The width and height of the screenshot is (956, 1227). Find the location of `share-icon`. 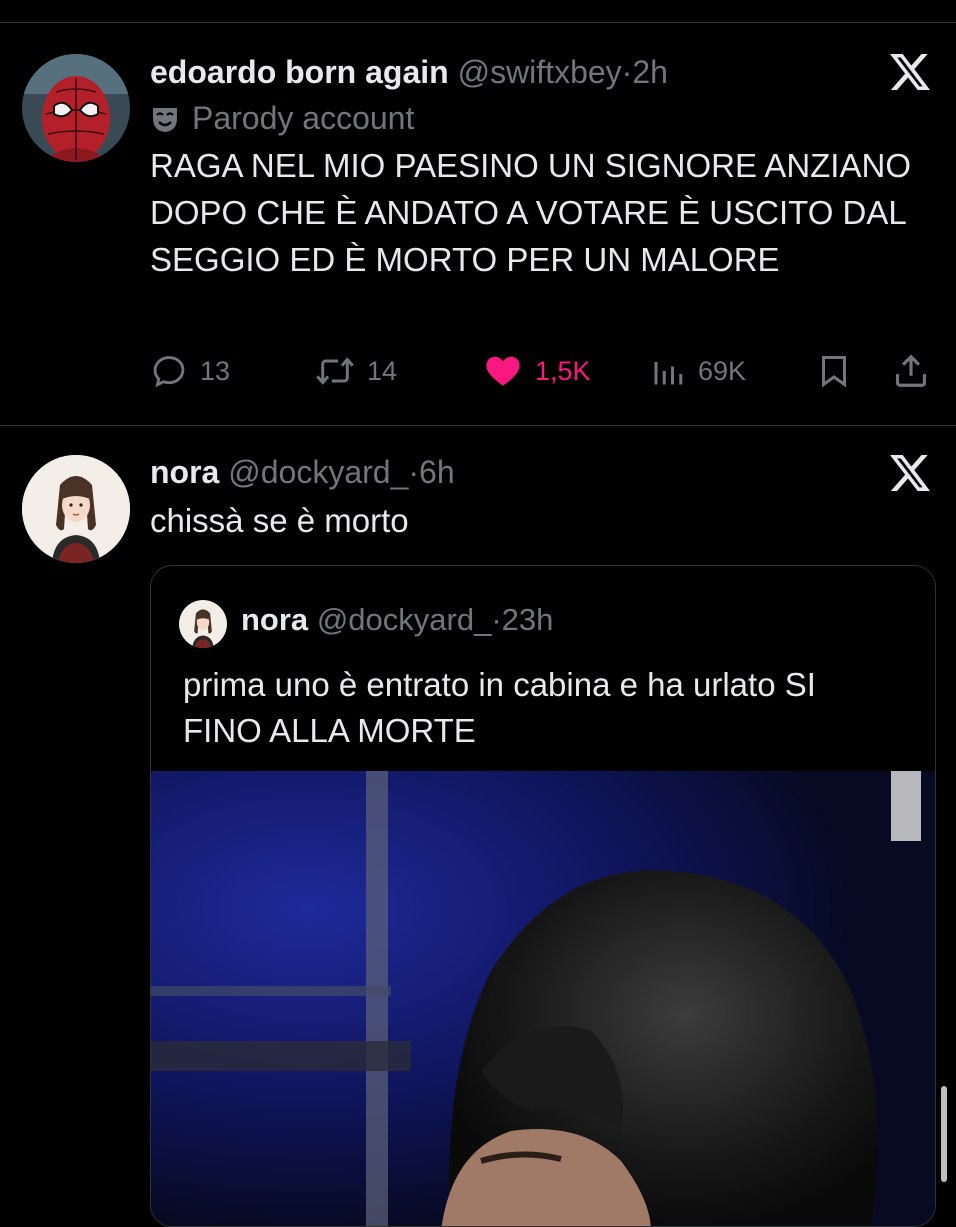

share-icon is located at coordinates (911, 370).